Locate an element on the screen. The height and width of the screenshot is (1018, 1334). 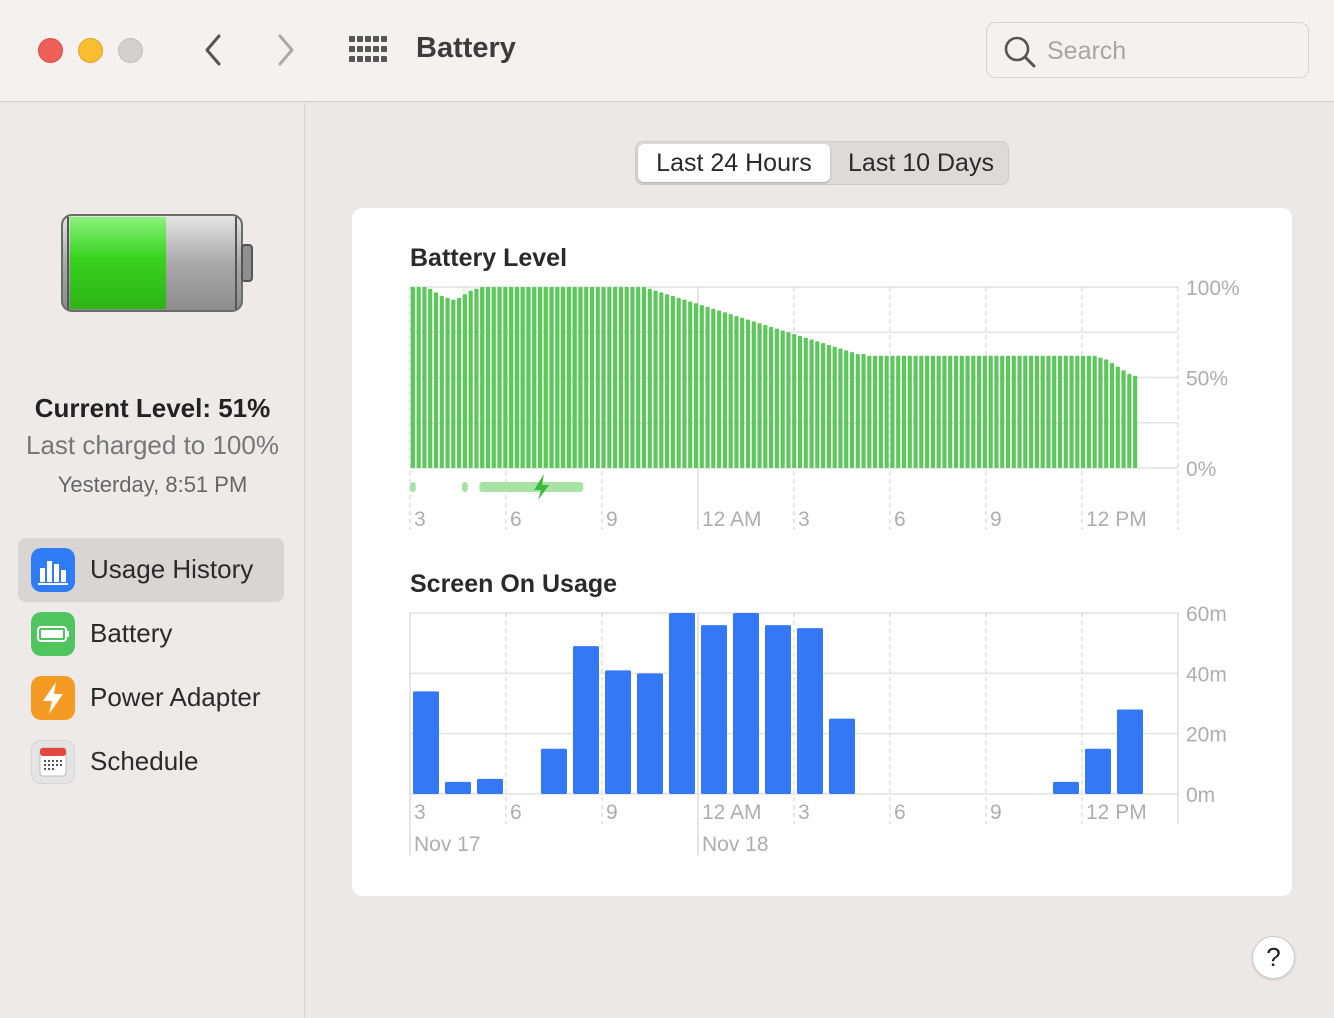
titlebar: Battery is located at coordinates (667, 51).